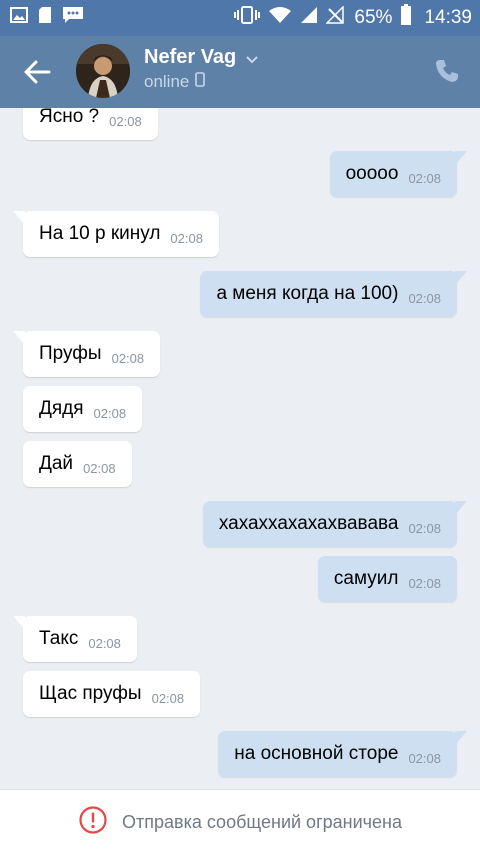  What do you see at coordinates (447, 73) in the screenshot?
I see `phone-call-icon` at bounding box center [447, 73].